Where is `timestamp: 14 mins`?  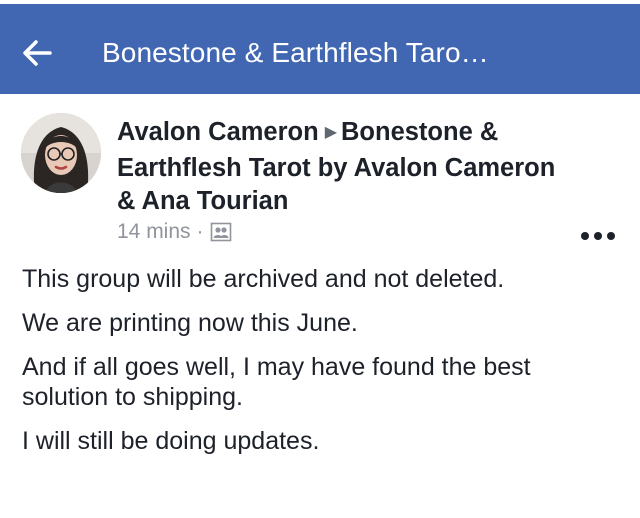
timestamp: 14 mins is located at coordinates (154, 232).